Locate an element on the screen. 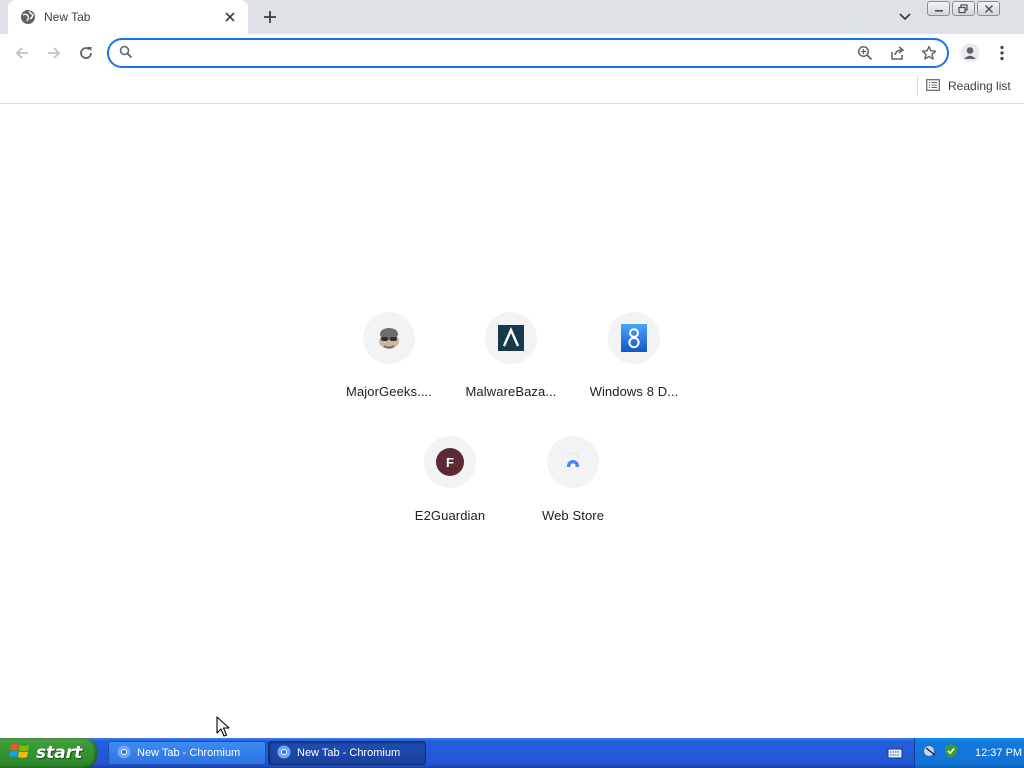  search-icon is located at coordinates (127, 53).